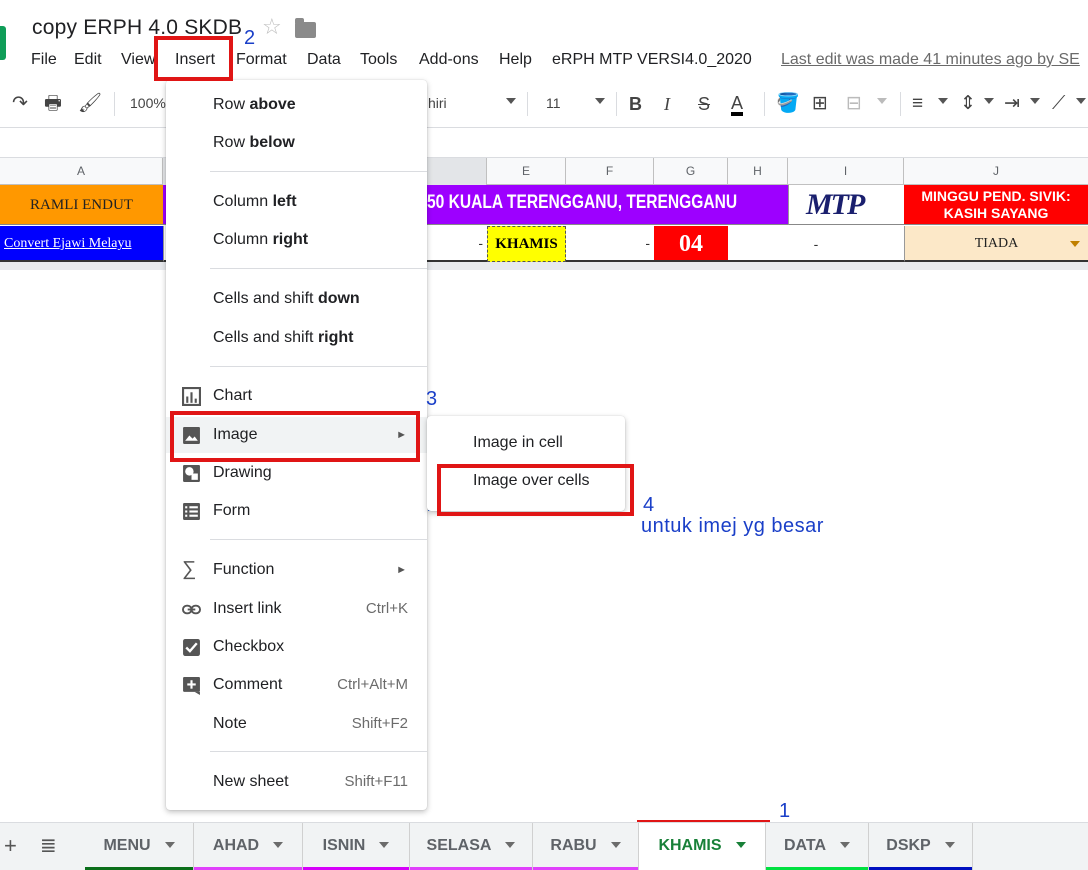  I want to click on submenu-arrow-icon: ►, so click(401, 570).